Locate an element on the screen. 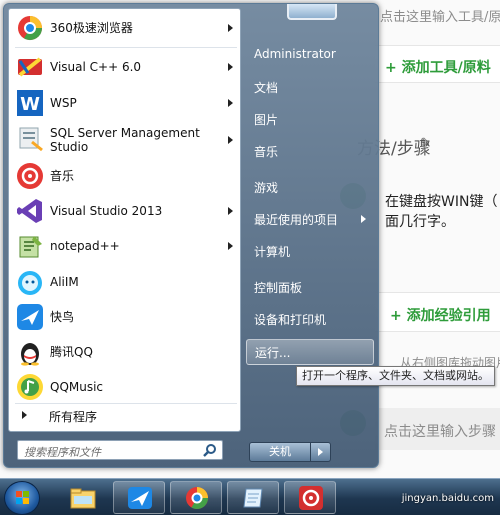 The height and width of the screenshot is (515, 500). program-visual-studio: Visual Studio 2013 is located at coordinates (125, 211).